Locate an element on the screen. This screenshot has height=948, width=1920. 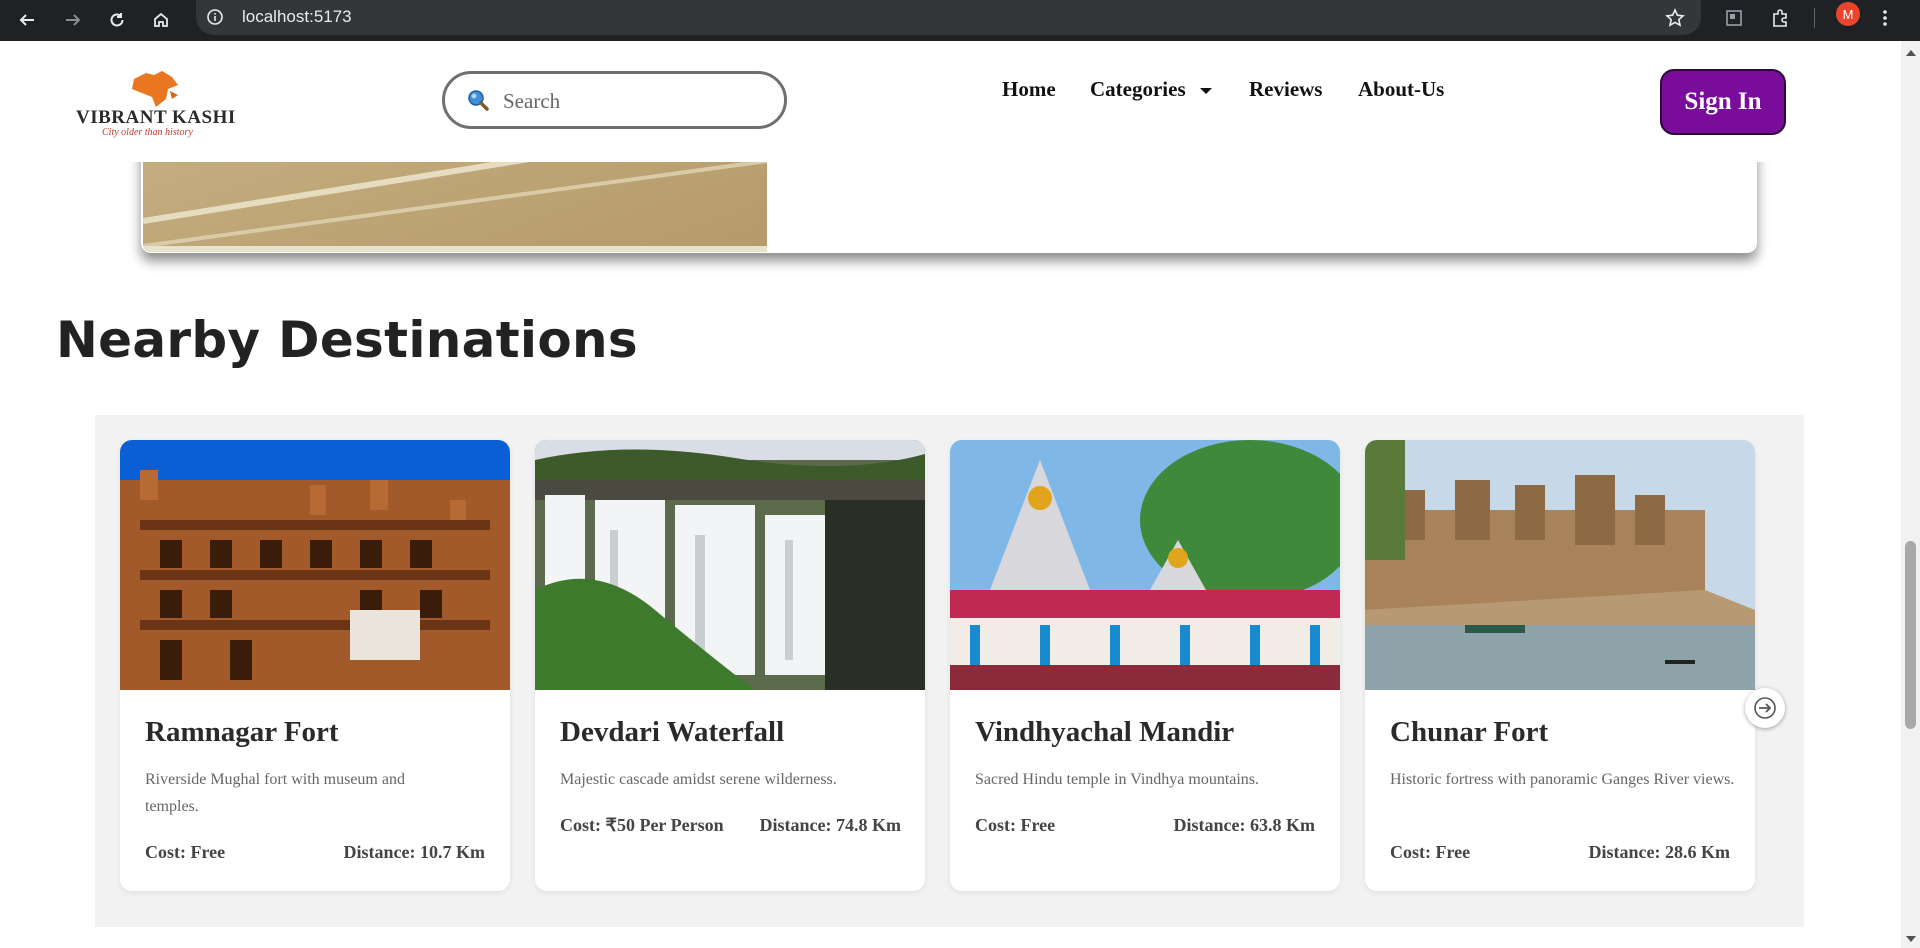
card-distance: Distance: 74.8 Km is located at coordinates (830, 825).